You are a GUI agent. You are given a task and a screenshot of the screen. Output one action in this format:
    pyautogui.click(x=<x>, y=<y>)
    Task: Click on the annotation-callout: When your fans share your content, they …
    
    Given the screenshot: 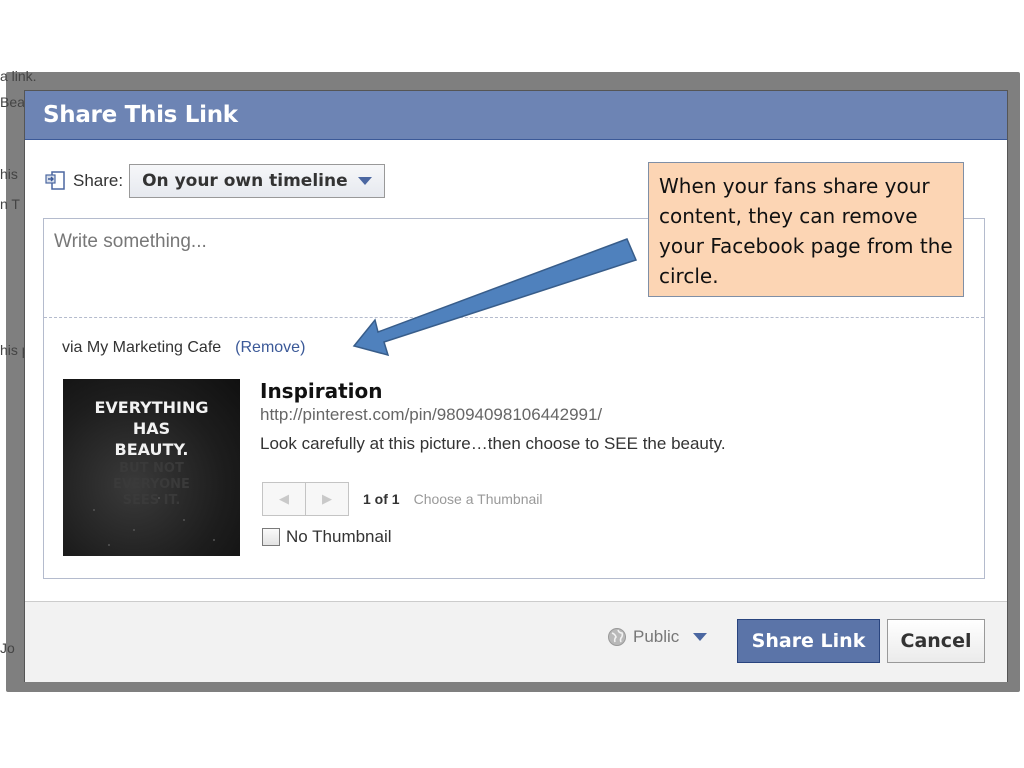 What is the action you would take?
    pyautogui.click(x=806, y=229)
    